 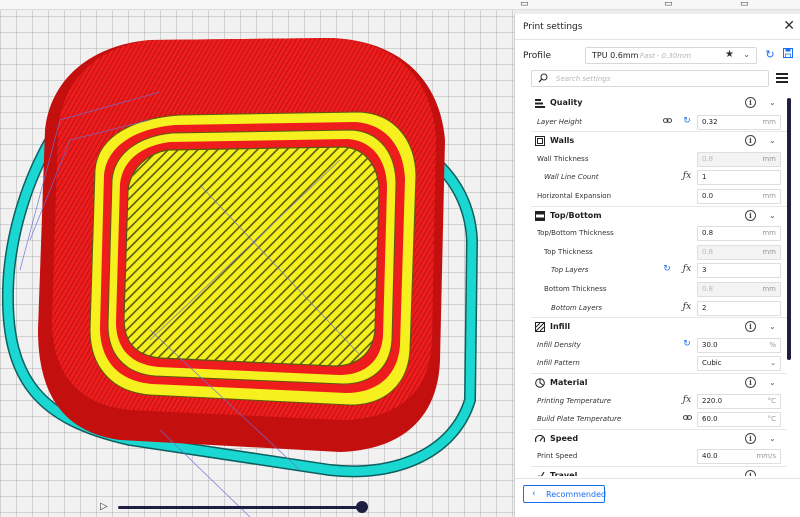 I want to click on setting-input: 40.0 mm/s, so click(x=739, y=457).